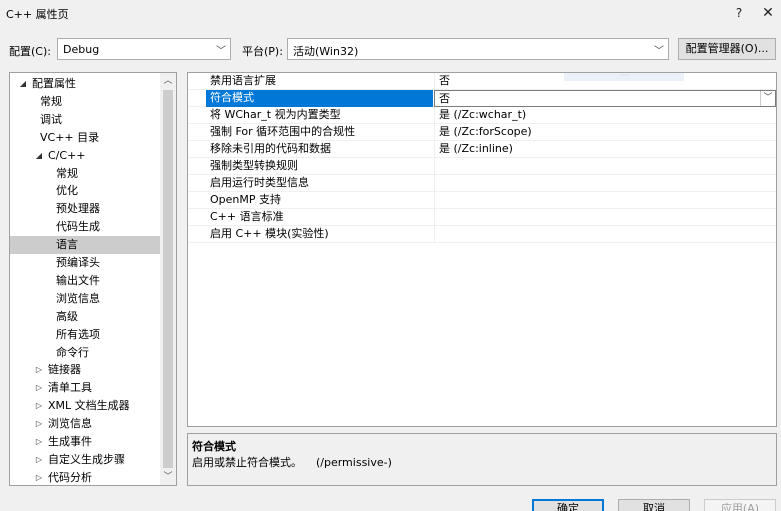 The image size is (781, 511). Describe the element at coordinates (319, 132) in the screenshot. I see `property-name: 强制 For 循环范围中的合规性` at that location.